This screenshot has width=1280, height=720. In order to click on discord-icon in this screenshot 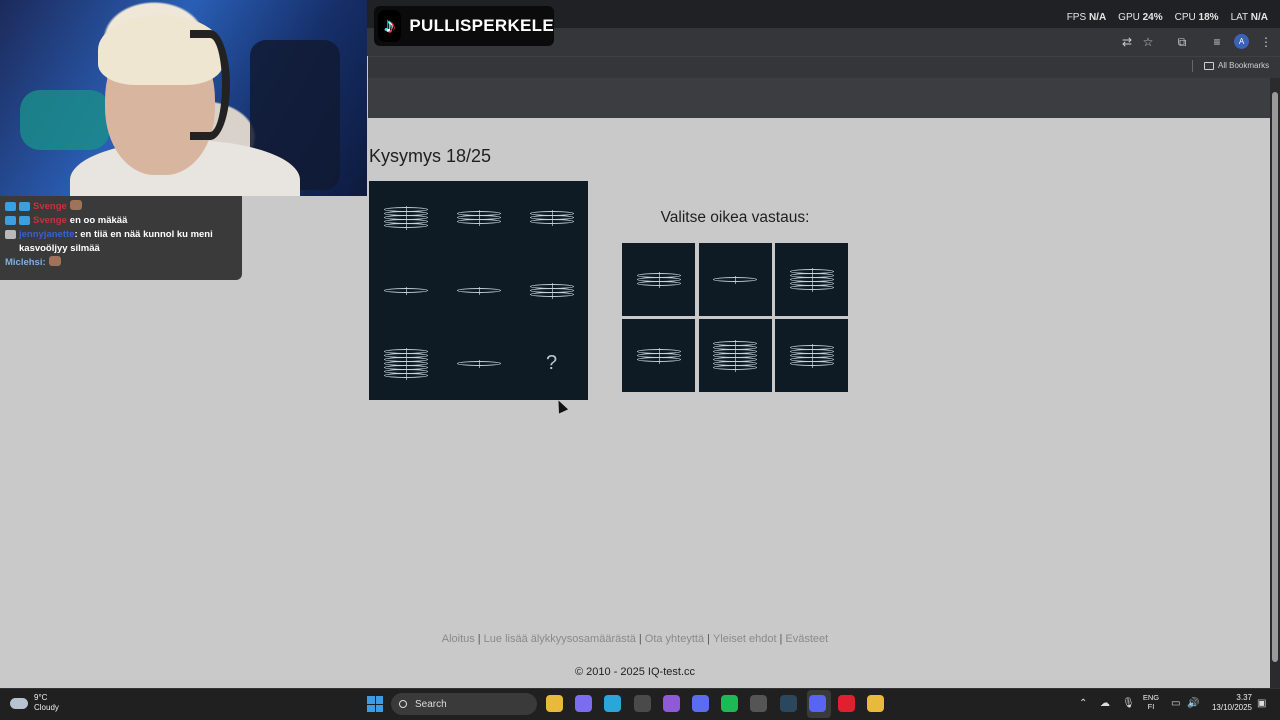, I will do `click(817, 703)`.